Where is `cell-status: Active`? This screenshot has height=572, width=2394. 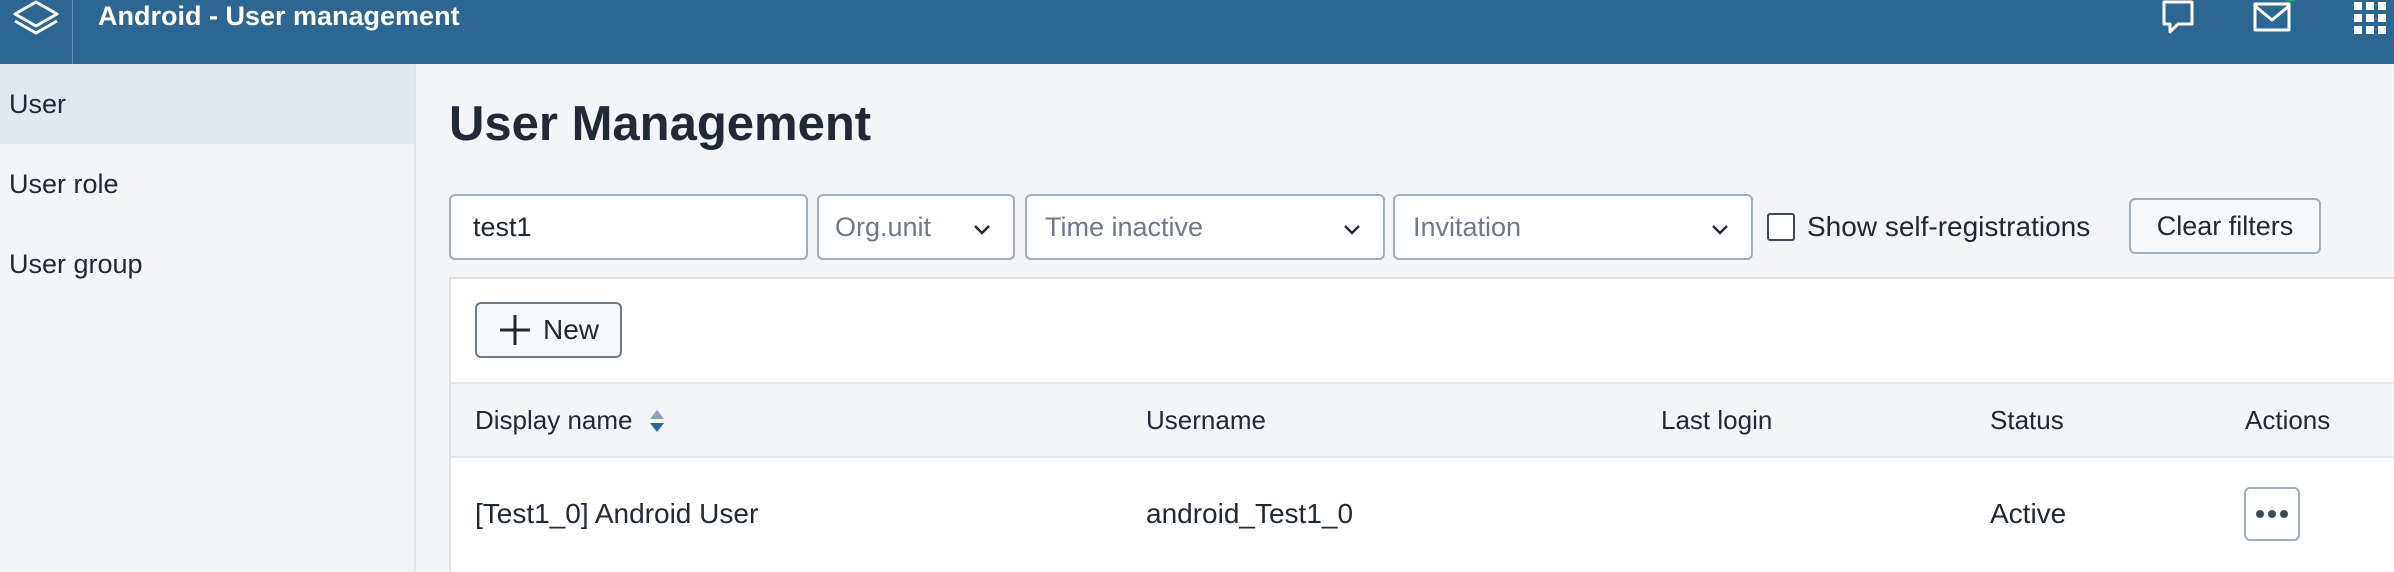
cell-status: Active is located at coordinates (2028, 513).